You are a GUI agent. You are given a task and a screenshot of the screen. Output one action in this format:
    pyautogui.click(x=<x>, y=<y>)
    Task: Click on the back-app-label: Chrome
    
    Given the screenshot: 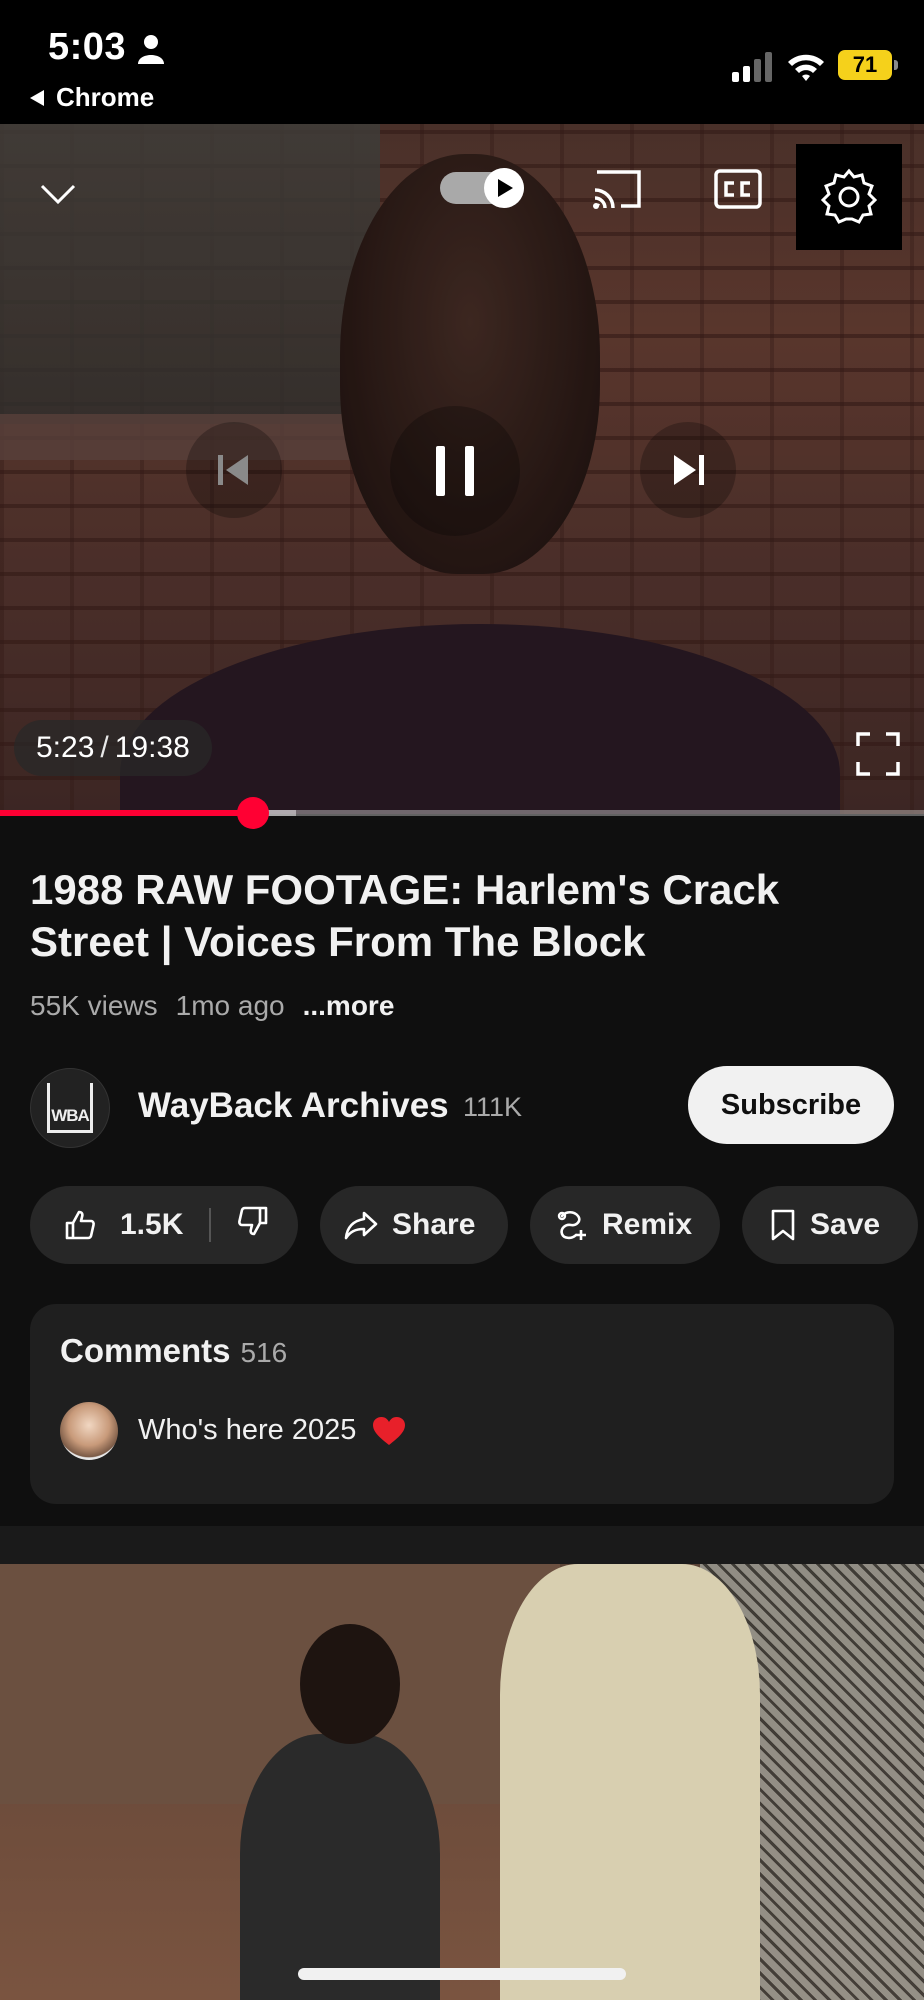 What is the action you would take?
    pyautogui.click(x=105, y=97)
    